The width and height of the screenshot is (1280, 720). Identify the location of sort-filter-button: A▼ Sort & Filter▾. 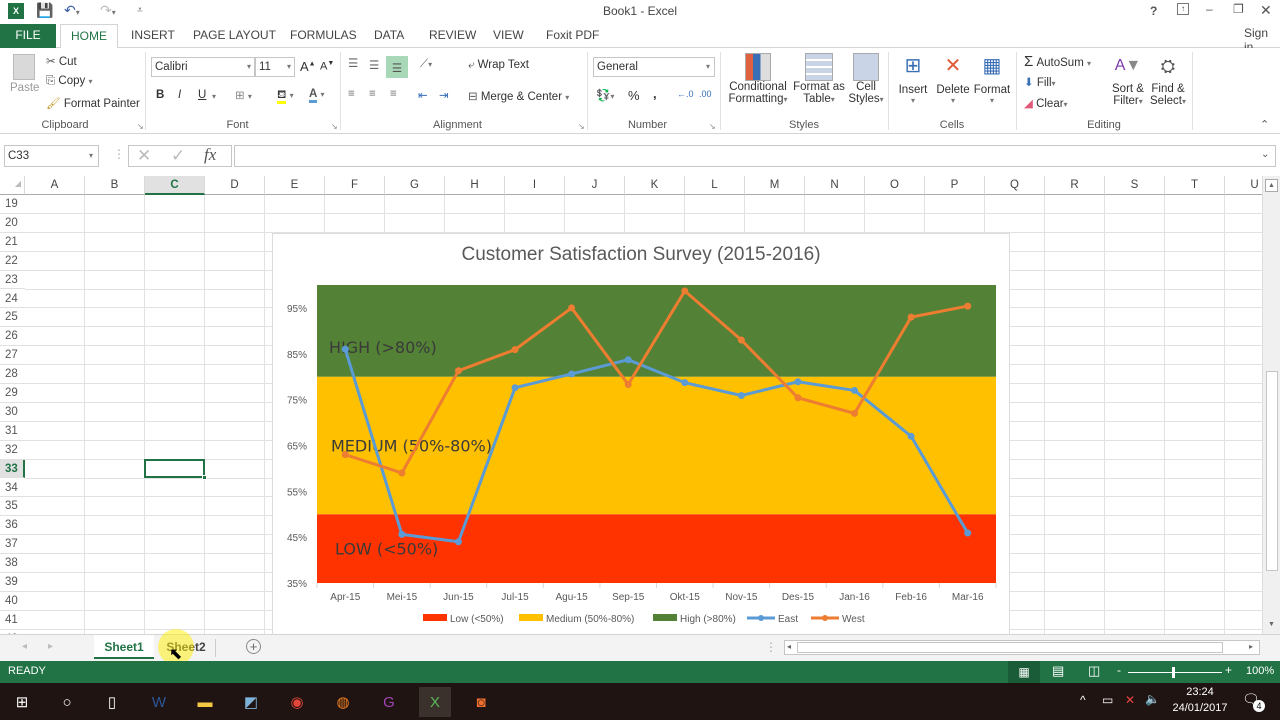
(1128, 80).